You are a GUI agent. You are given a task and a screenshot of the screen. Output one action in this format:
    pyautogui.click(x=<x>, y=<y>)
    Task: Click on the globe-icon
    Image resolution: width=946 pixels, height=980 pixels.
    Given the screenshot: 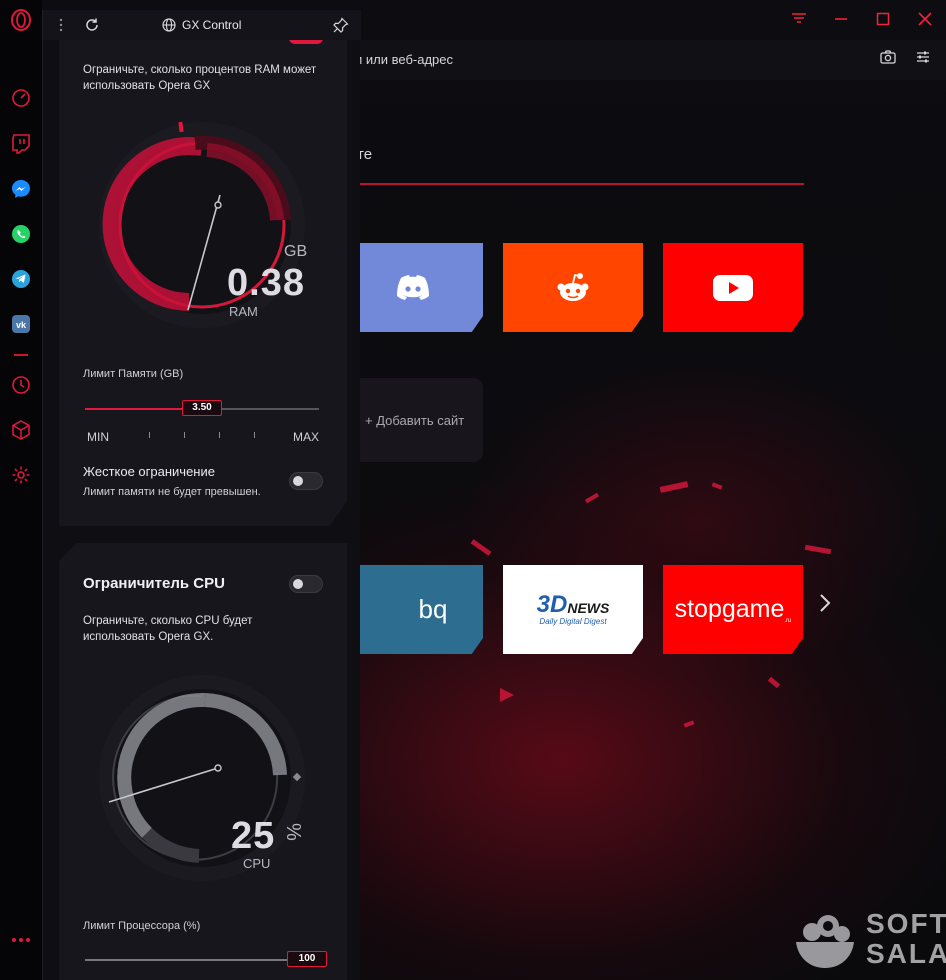 What is the action you would take?
    pyautogui.click(x=169, y=26)
    